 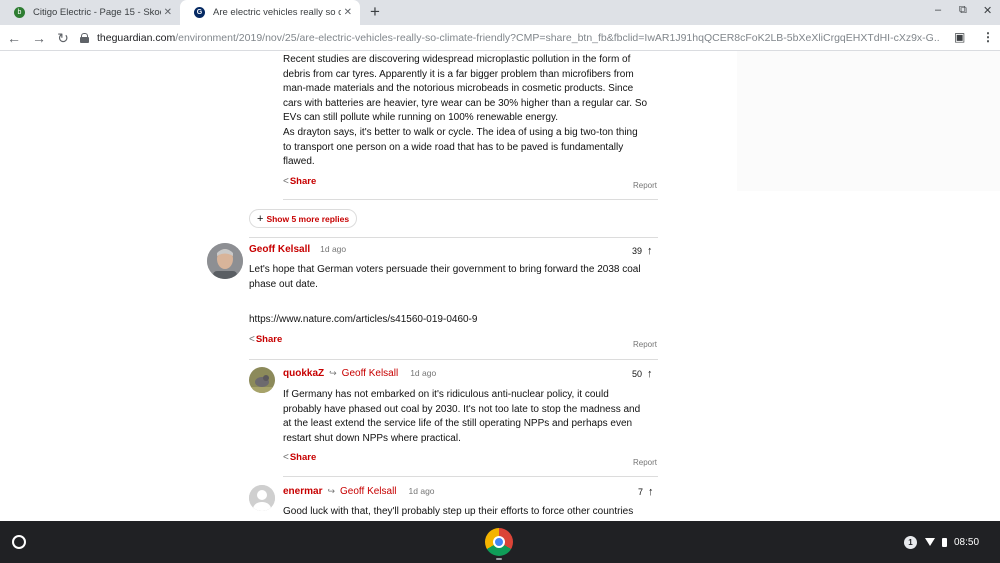 What do you see at coordinates (136, 38) in the screenshot?
I see `url-host: theguardian.com` at bounding box center [136, 38].